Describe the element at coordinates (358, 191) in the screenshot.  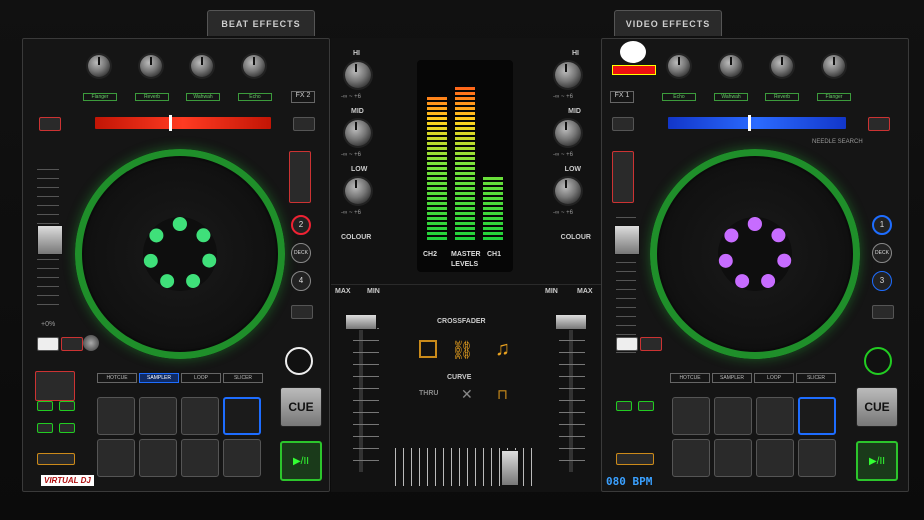
I see `eq-low-knob-left` at that location.